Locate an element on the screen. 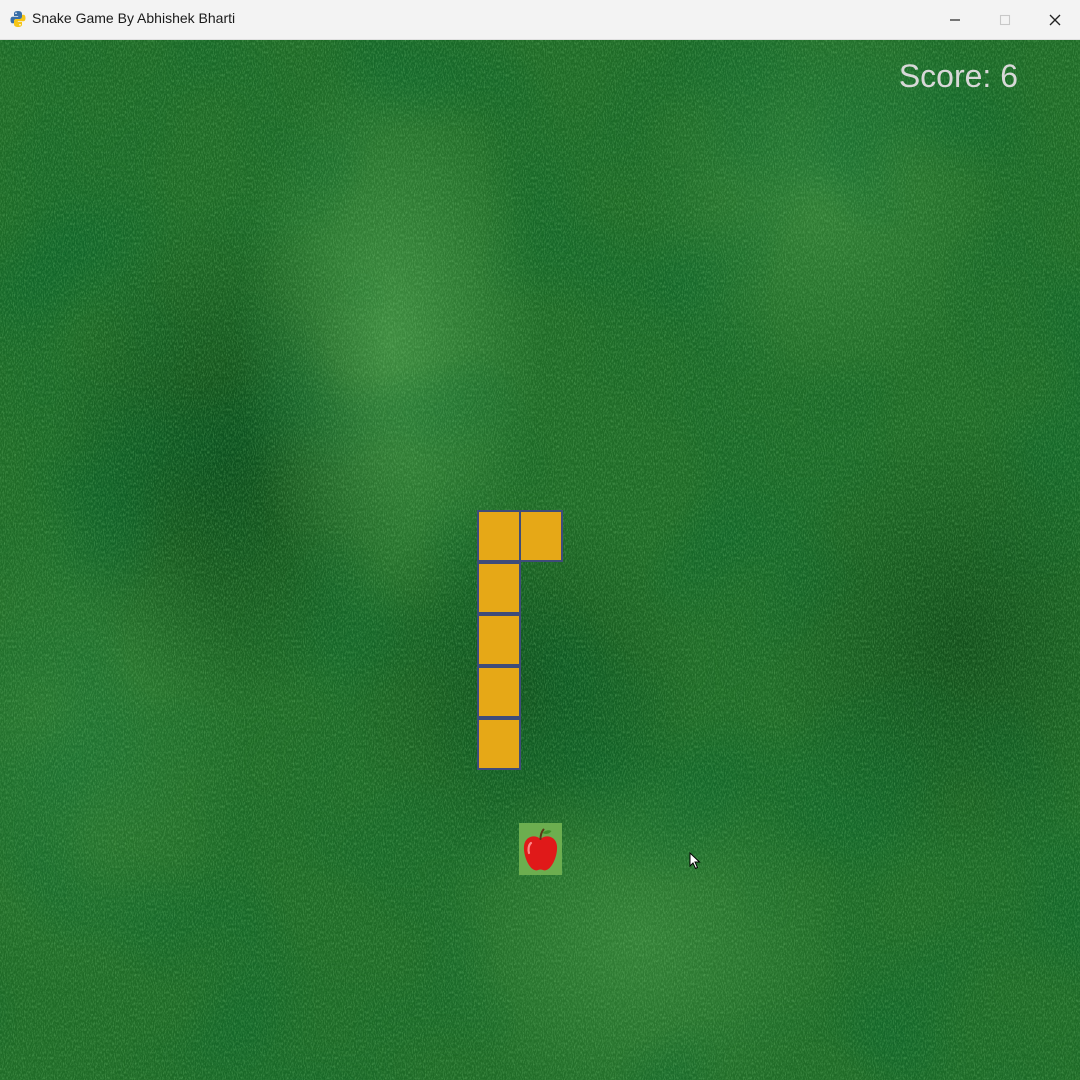 The height and width of the screenshot is (1080, 1080). python-icon is located at coordinates (18, 19).